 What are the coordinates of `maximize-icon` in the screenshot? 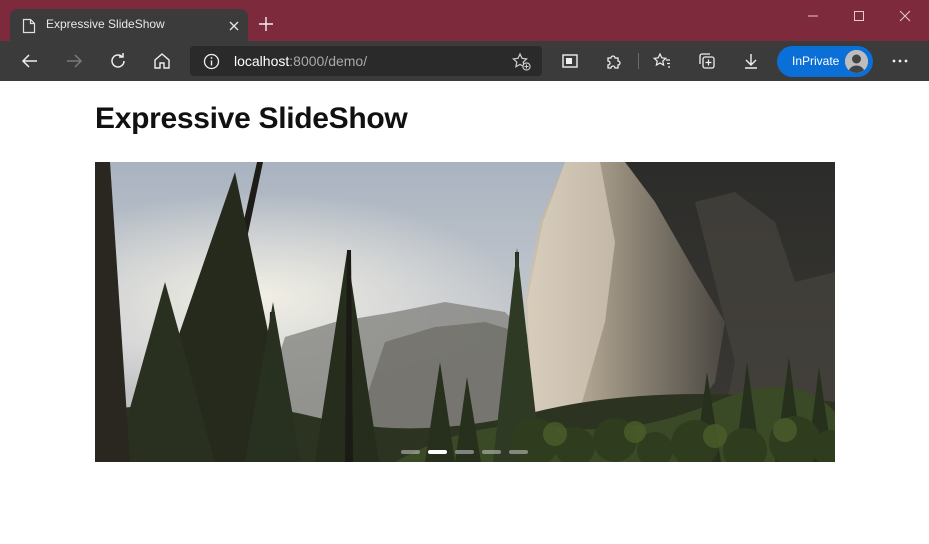 It's located at (859, 16).